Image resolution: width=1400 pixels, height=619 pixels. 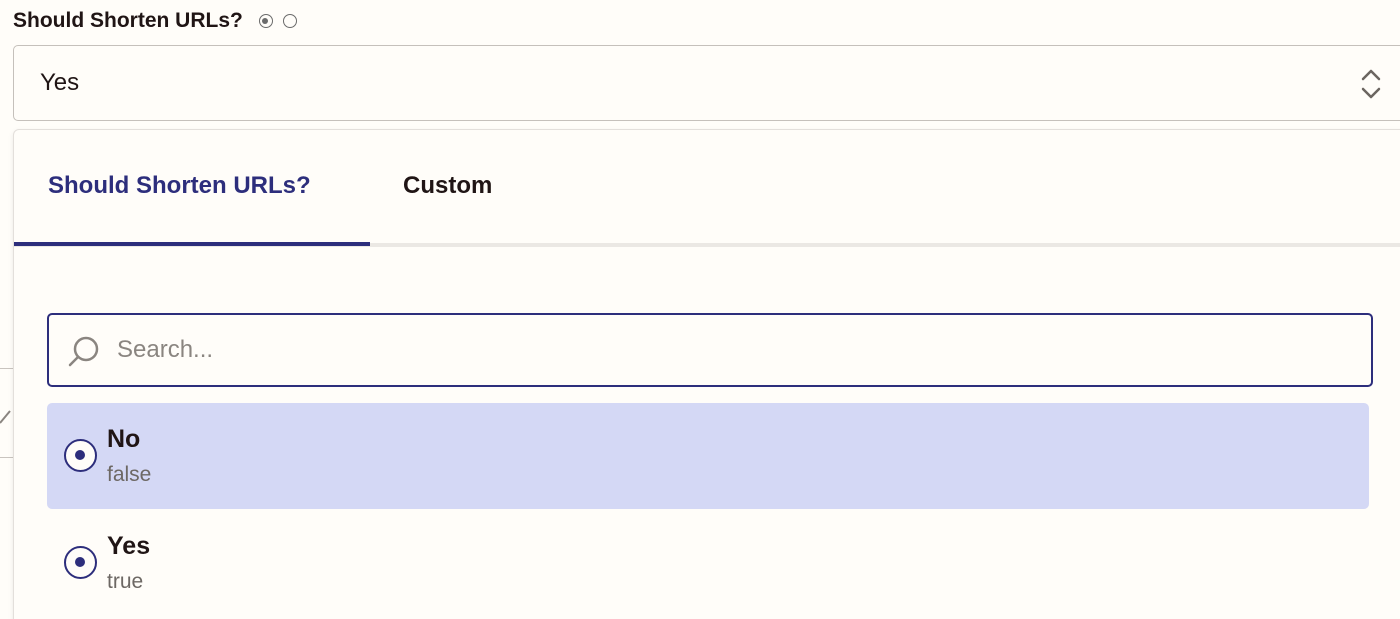 I want to click on field-label-row: Should Shorten URLs?, so click(x=160, y=21).